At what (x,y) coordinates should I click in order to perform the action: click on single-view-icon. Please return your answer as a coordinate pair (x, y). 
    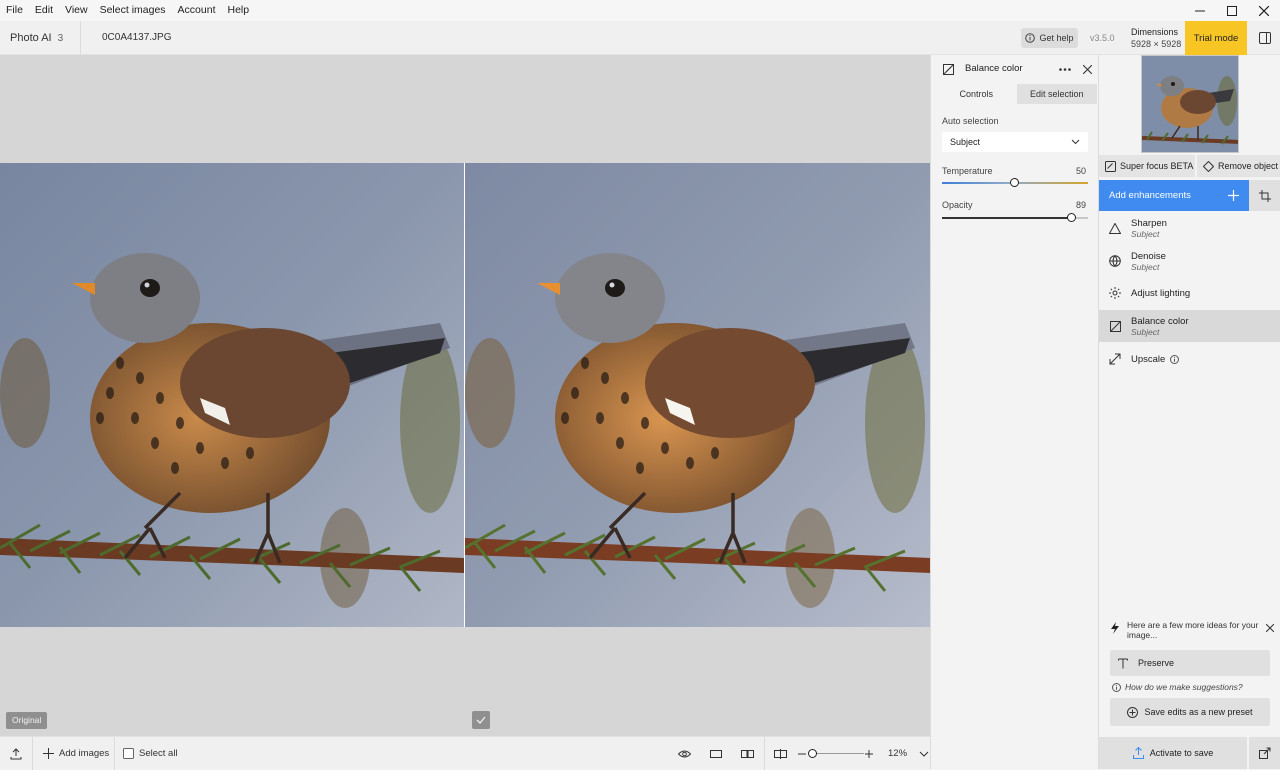
    Looking at the image, I should click on (716, 753).